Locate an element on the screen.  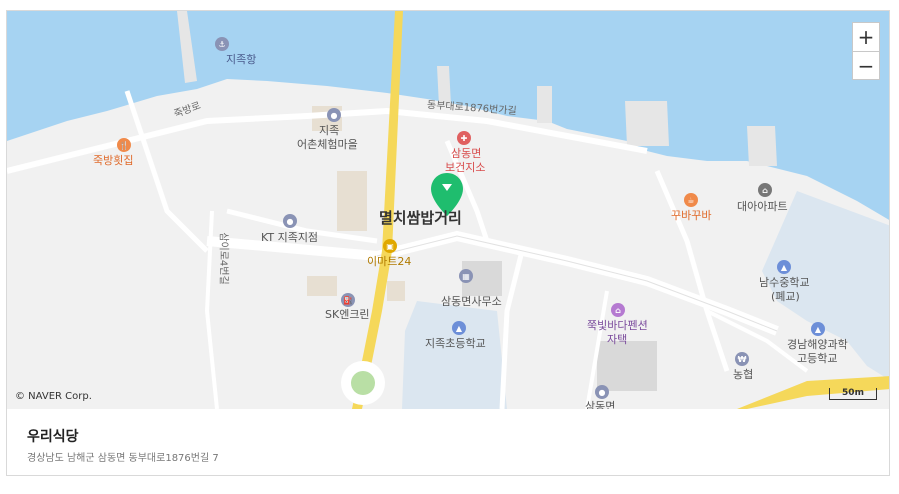
label-sk: SK엔크린 is located at coordinates (347, 314).